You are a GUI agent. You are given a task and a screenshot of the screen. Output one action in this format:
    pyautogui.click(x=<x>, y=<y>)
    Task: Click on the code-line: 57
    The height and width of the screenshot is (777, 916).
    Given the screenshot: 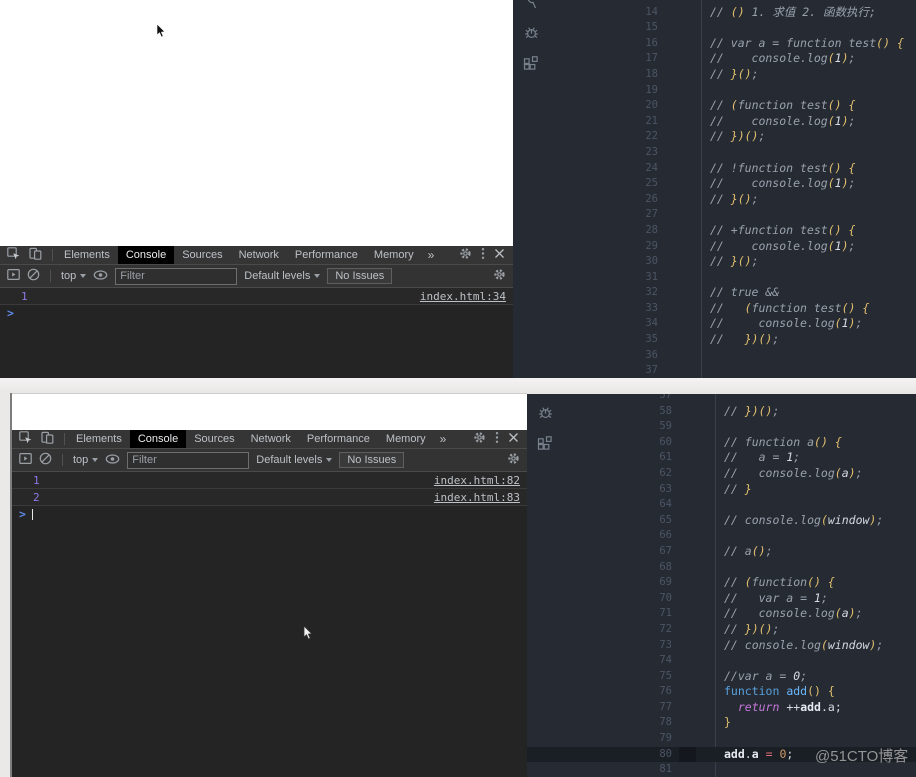 What is the action you would take?
    pyautogui.click(x=721, y=398)
    